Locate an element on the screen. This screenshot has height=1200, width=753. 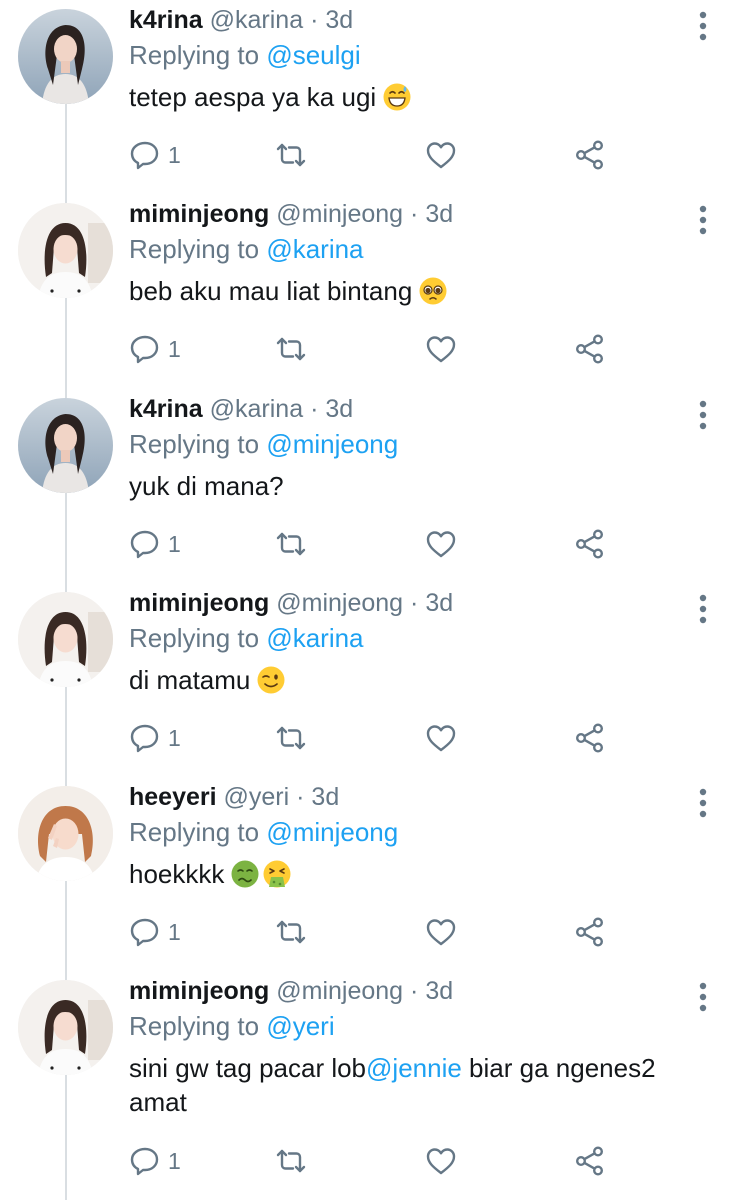
display-name: heeyeri is located at coordinates (173, 797).